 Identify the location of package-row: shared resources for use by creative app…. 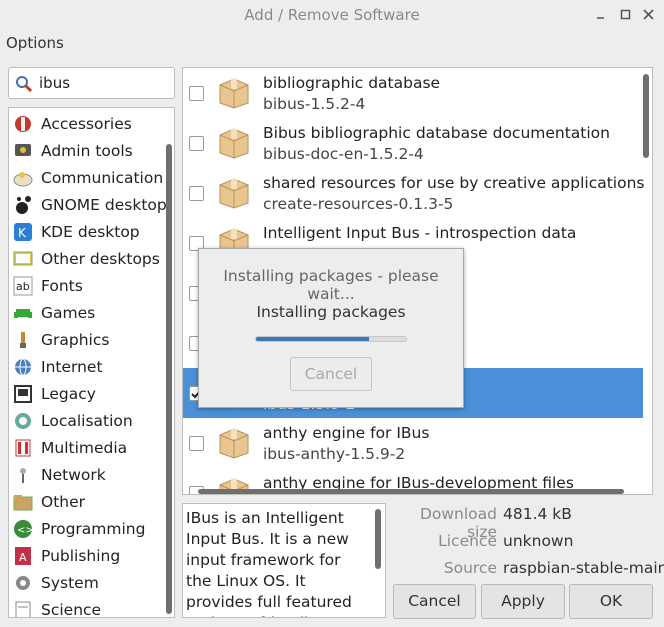
(414, 193).